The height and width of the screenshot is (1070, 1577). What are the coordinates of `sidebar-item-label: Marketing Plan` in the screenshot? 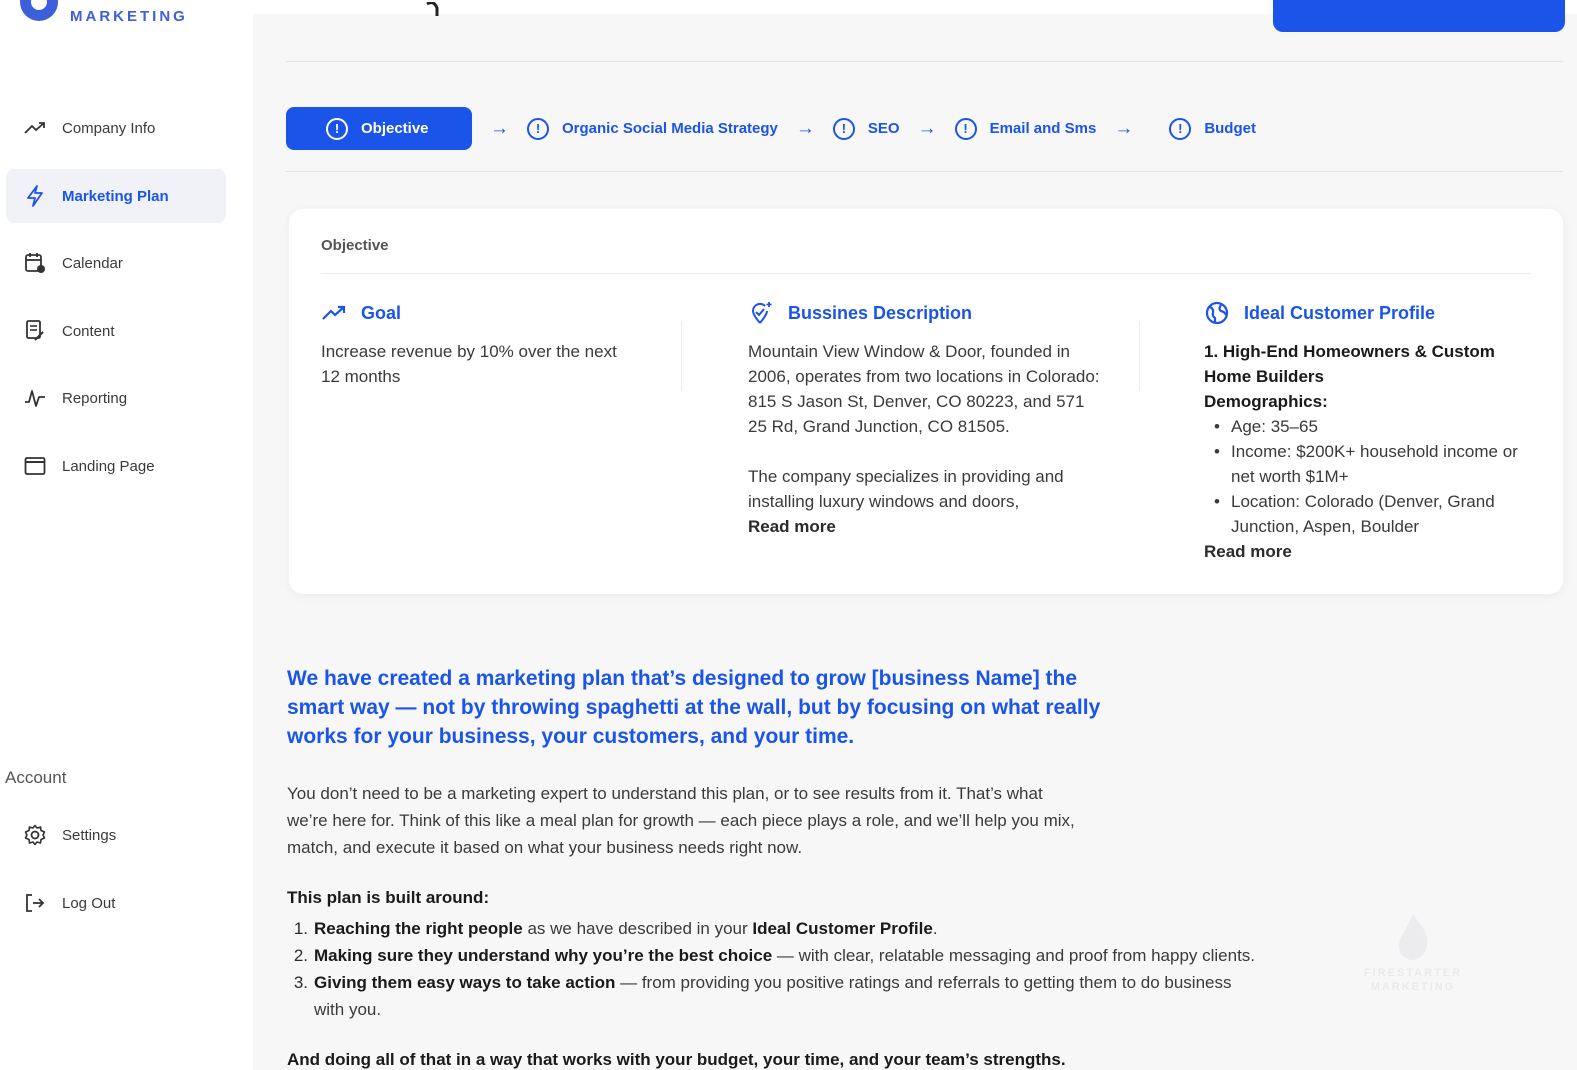 It's located at (115, 196).